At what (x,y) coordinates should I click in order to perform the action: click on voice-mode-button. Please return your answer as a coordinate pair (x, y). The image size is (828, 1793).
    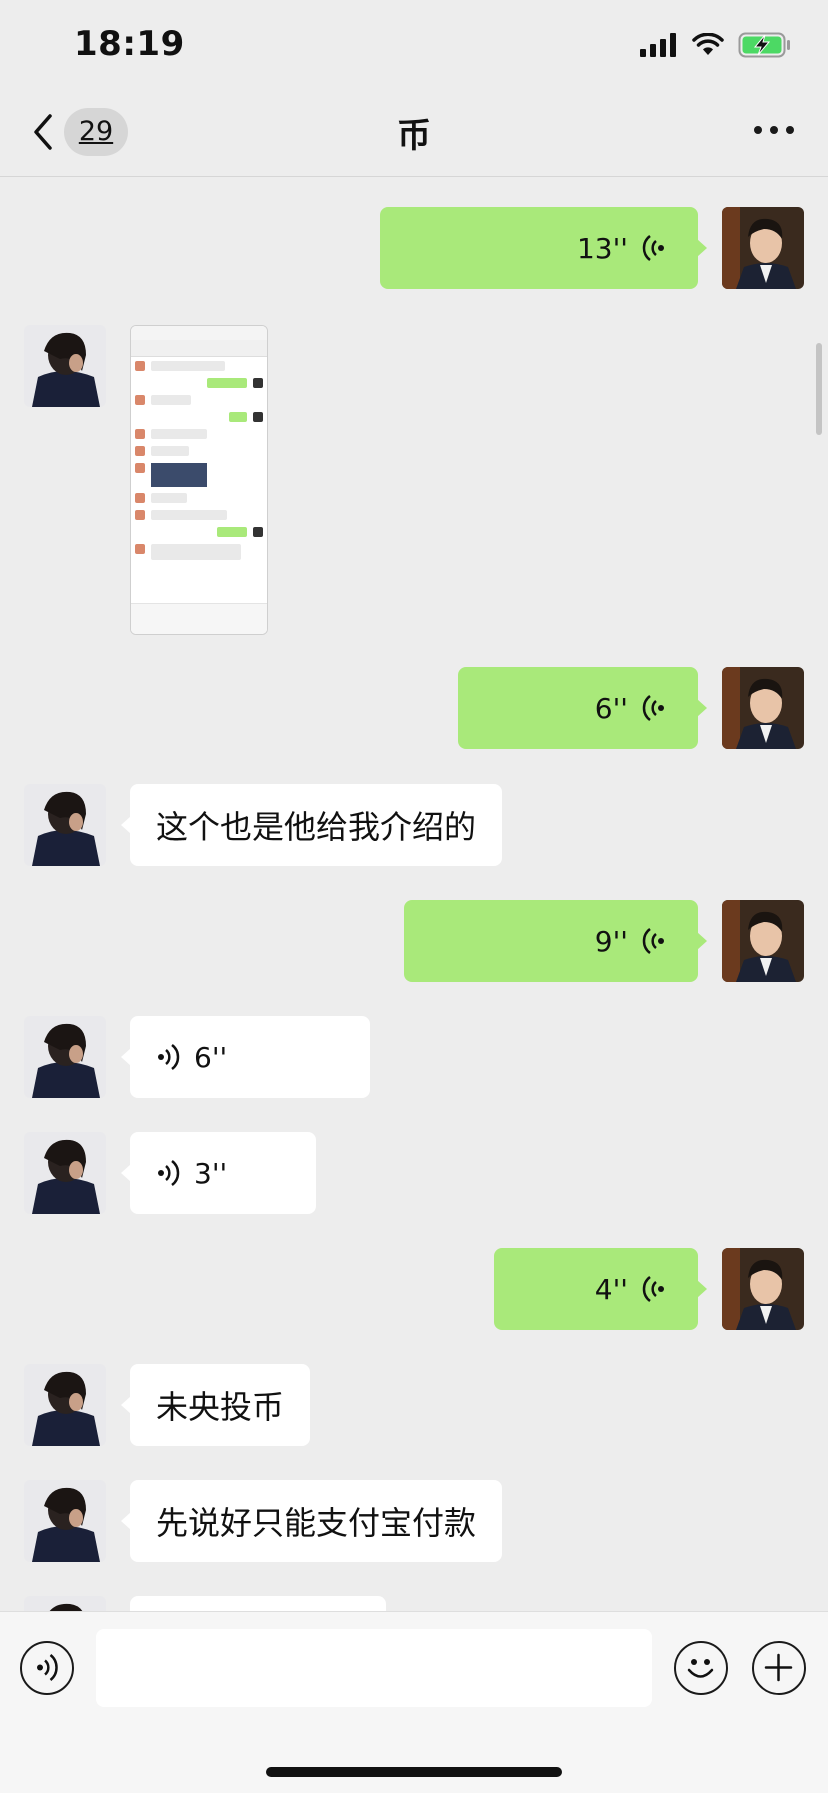
    Looking at the image, I should click on (47, 1668).